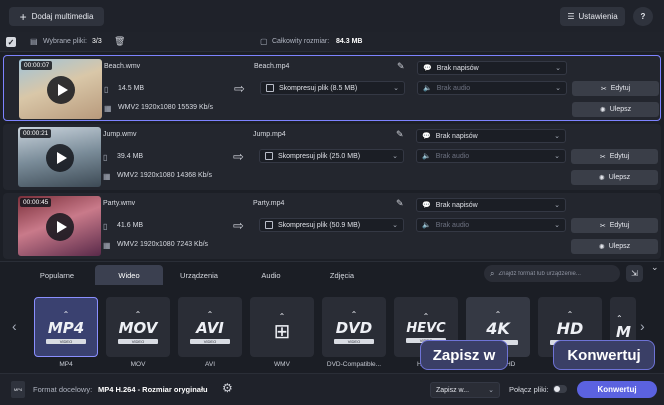  I want to click on video-thumbnail: 00:00:07, so click(60, 89).